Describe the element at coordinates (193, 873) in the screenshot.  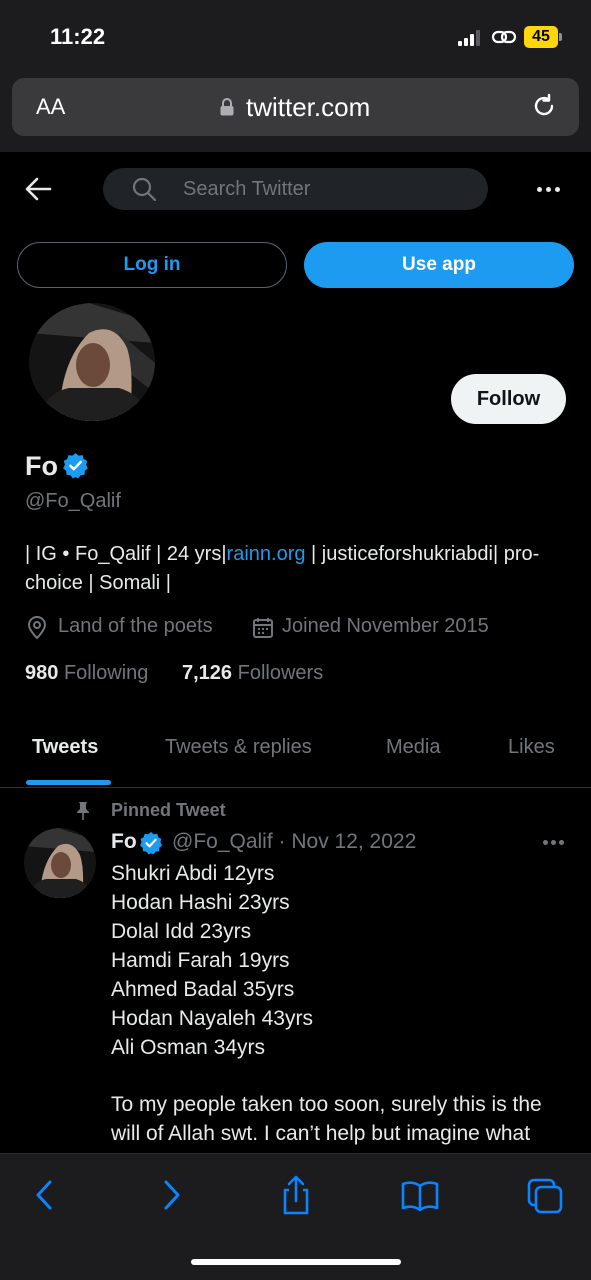
I see `tweet-line: Shukri Abdi 12yrs` at that location.